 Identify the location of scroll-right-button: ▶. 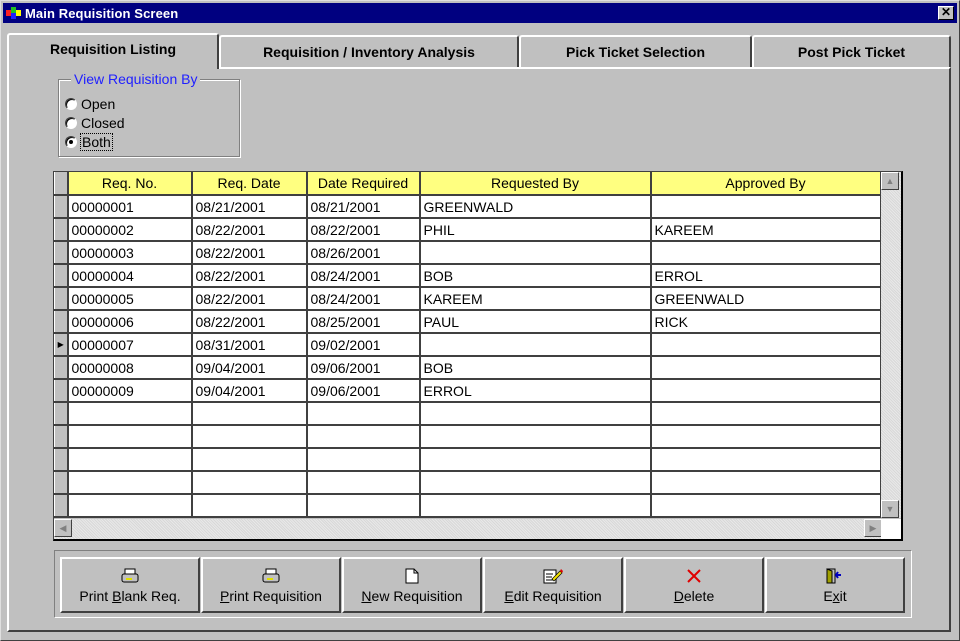
(873, 528).